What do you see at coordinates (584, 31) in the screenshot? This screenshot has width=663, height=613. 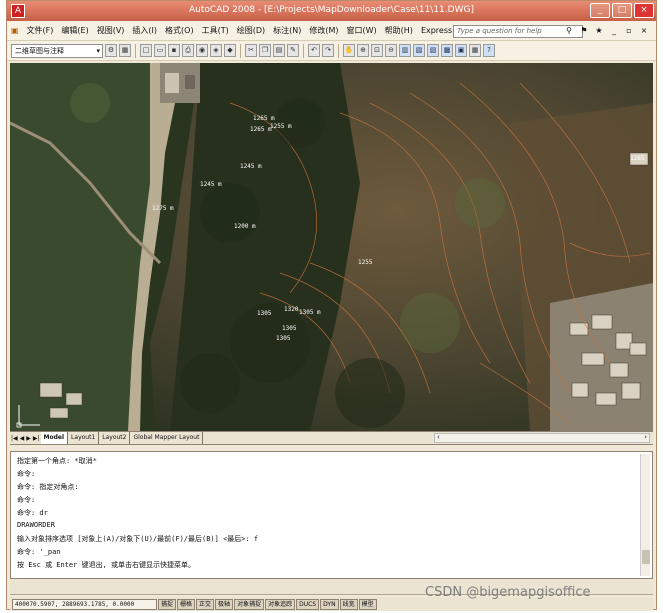 I see `communication-center-icon: ⚑` at bounding box center [584, 31].